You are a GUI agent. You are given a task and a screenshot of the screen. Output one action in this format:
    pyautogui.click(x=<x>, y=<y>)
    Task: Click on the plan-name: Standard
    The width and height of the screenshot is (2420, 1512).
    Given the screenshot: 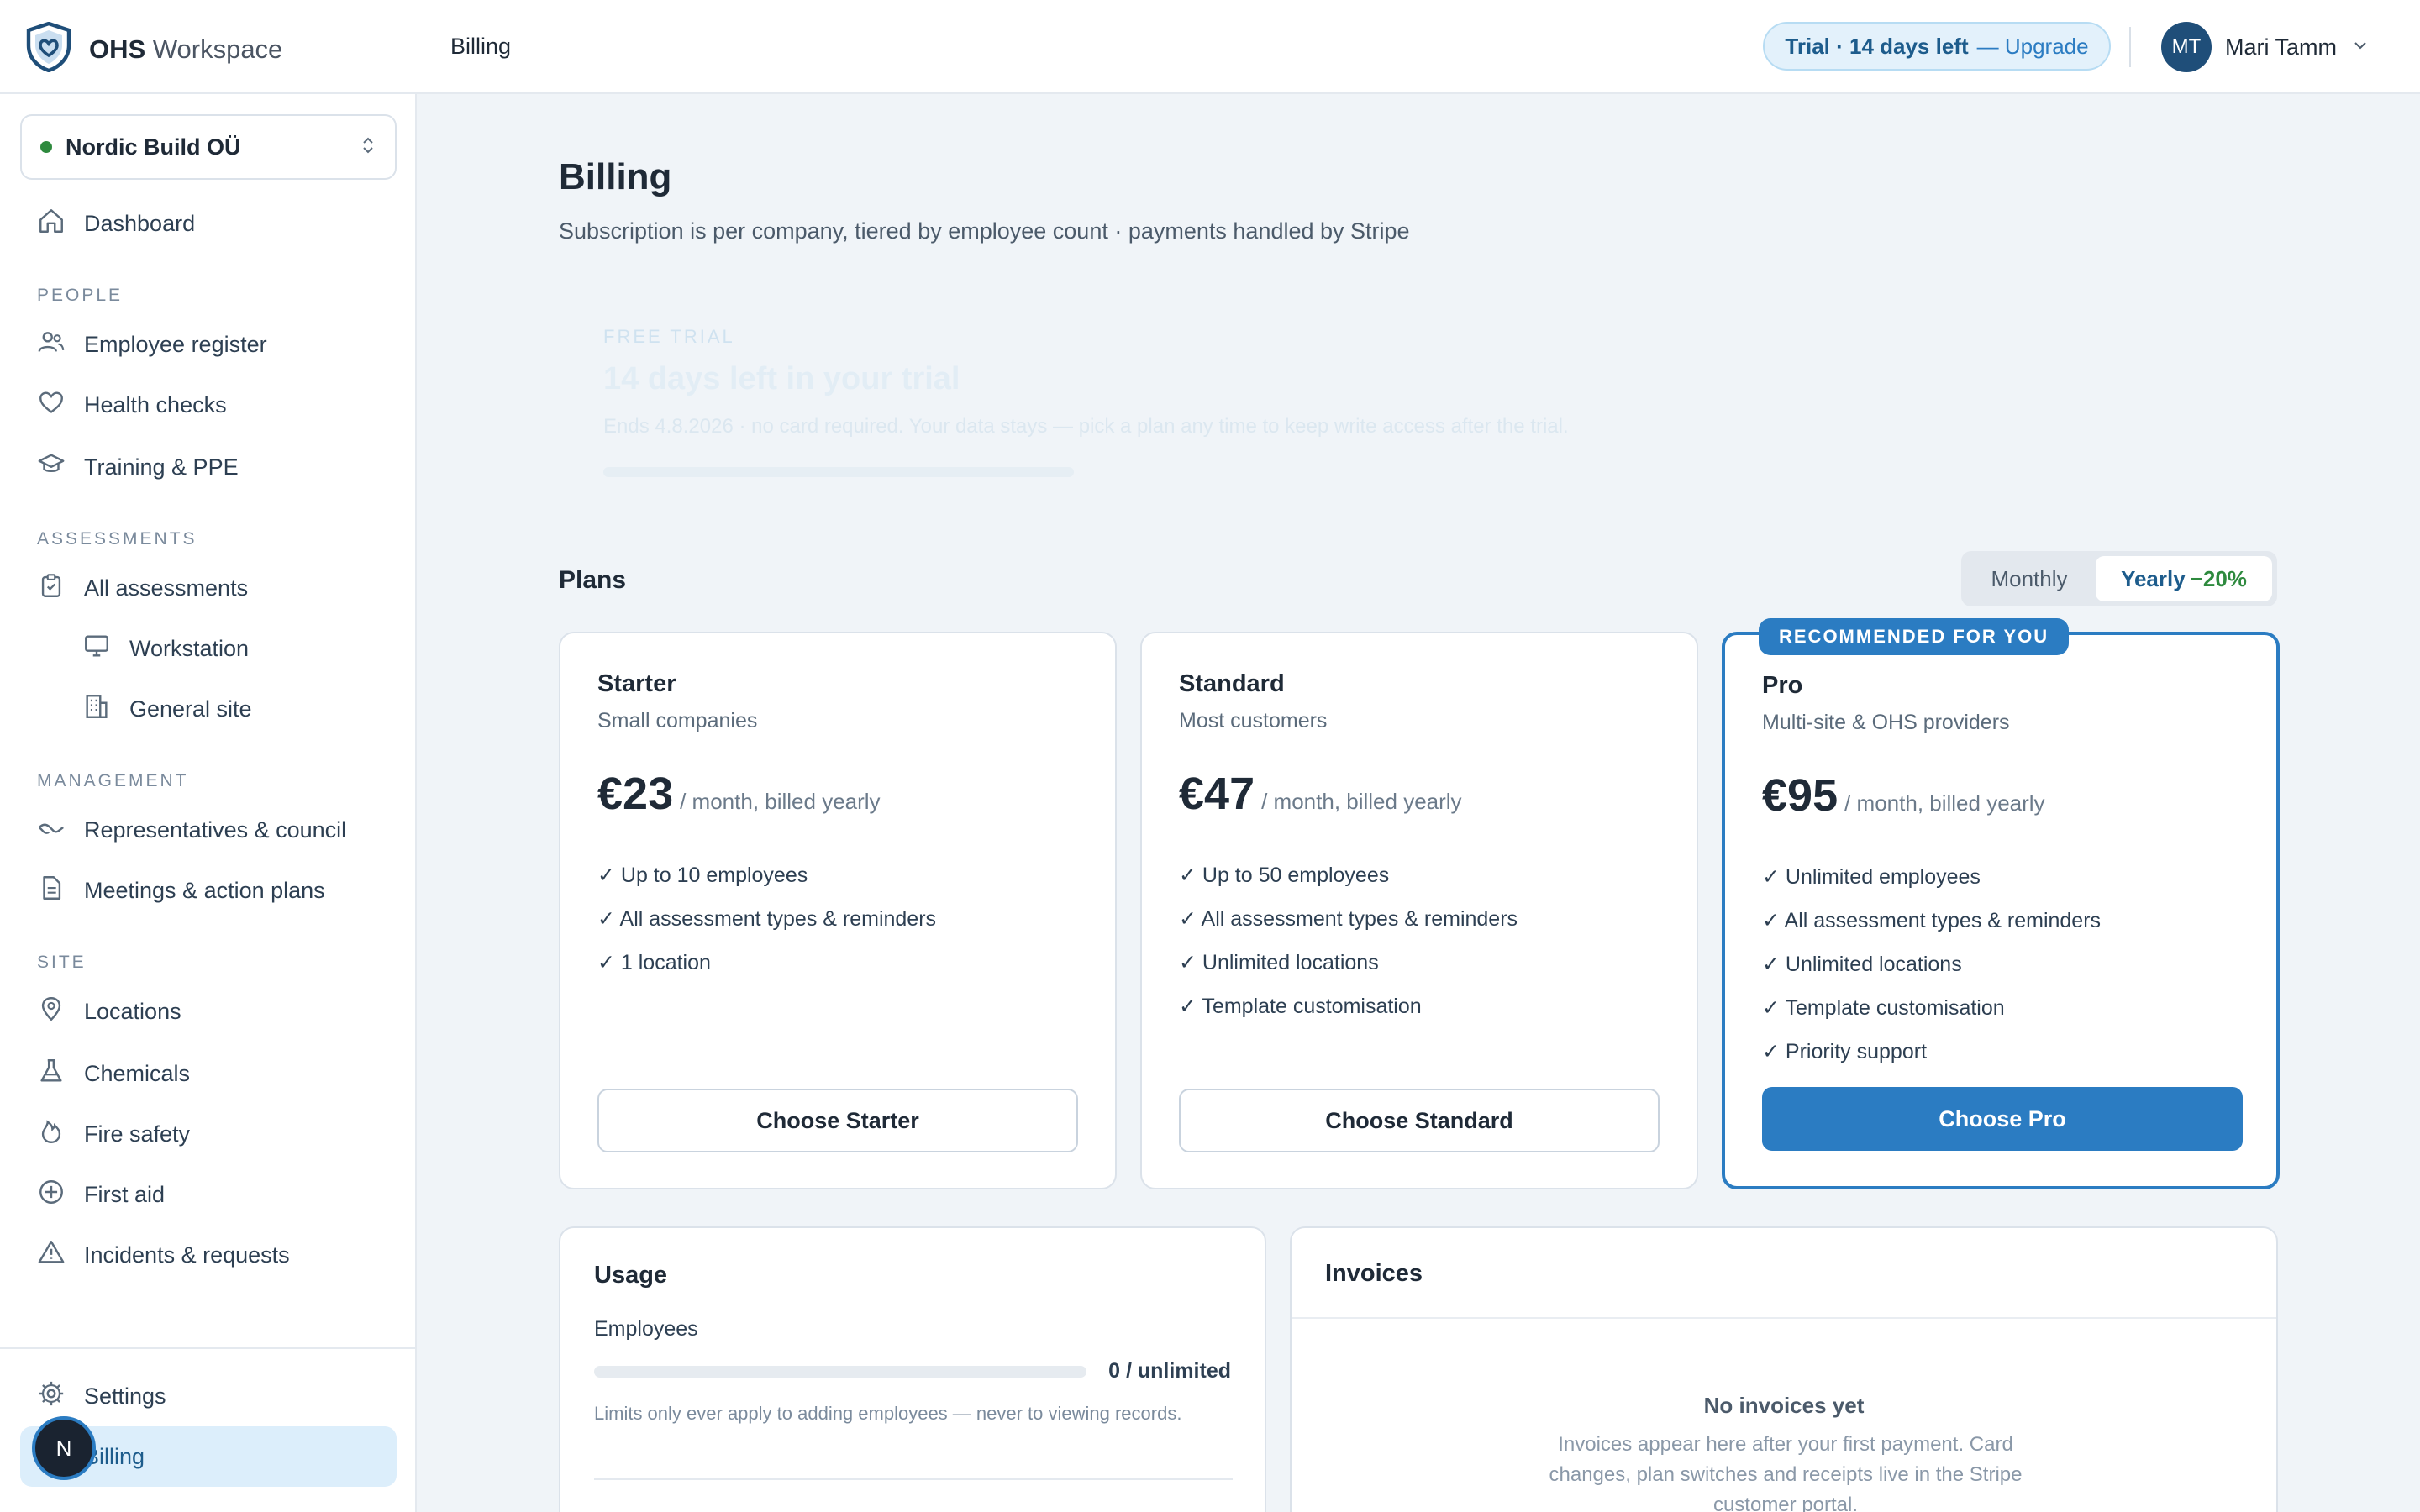 What is the action you would take?
    pyautogui.click(x=1232, y=683)
    